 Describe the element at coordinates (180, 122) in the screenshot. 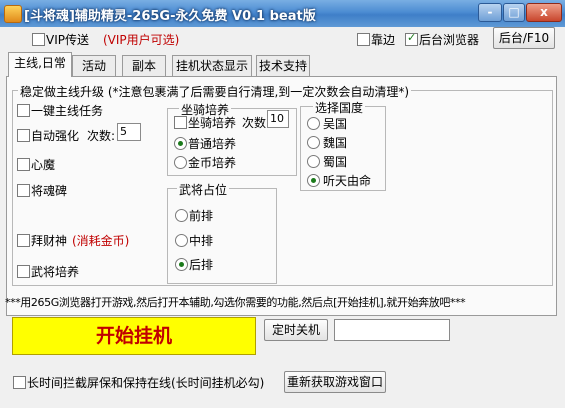

I see `mount-train-checkbox` at that location.